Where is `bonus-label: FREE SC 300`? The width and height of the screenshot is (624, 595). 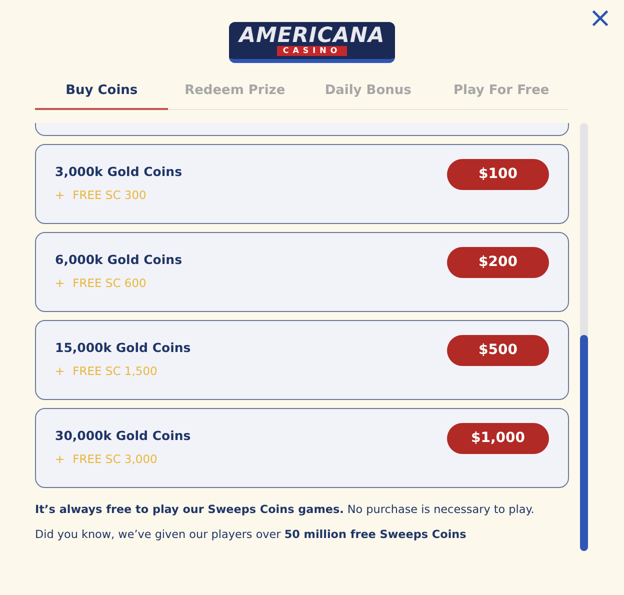 bonus-label: FREE SC 300 is located at coordinates (109, 195).